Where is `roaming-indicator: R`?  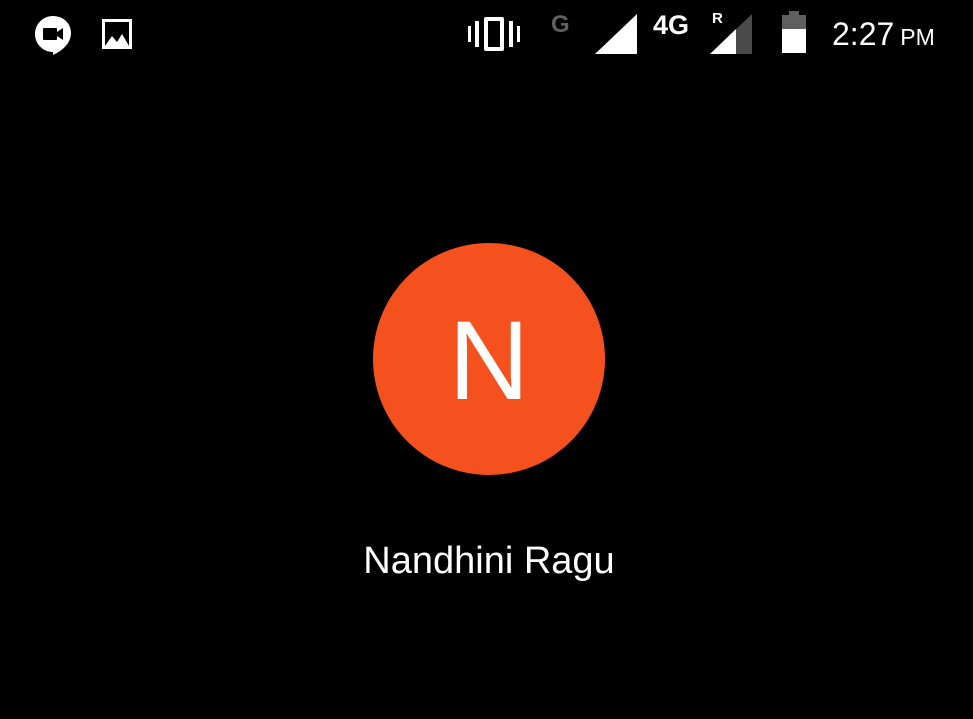 roaming-indicator: R is located at coordinates (717, 18).